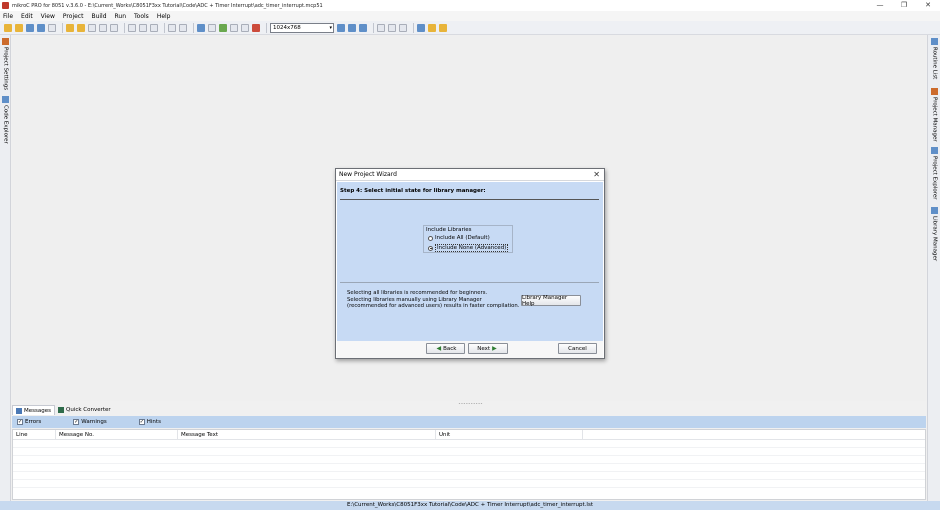 This screenshot has width=940, height=510. I want to click on tab-messages: Messages, so click(33, 410).